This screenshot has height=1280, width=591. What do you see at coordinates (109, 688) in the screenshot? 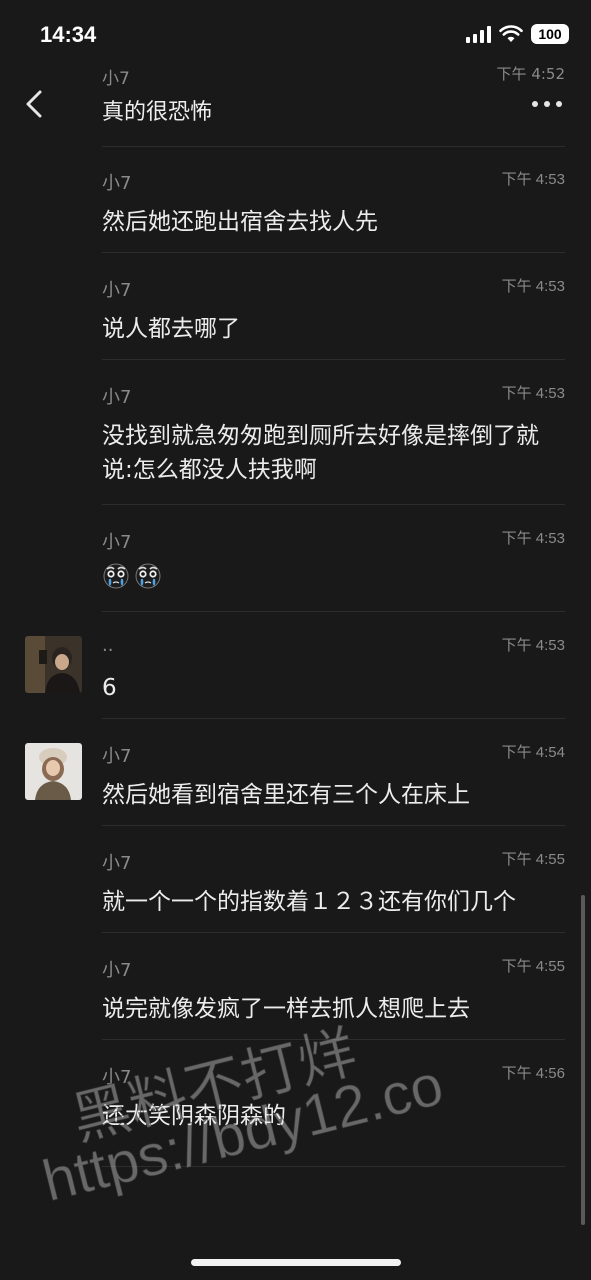
I see `message-text: 6` at bounding box center [109, 688].